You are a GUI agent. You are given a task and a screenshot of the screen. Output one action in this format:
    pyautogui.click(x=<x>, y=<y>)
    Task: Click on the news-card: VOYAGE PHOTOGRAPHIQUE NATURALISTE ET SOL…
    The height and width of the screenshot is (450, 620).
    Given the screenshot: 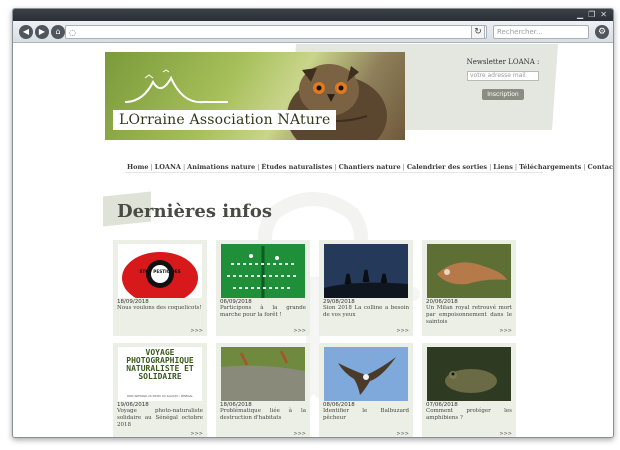 What is the action you would take?
    pyautogui.click(x=160, y=390)
    